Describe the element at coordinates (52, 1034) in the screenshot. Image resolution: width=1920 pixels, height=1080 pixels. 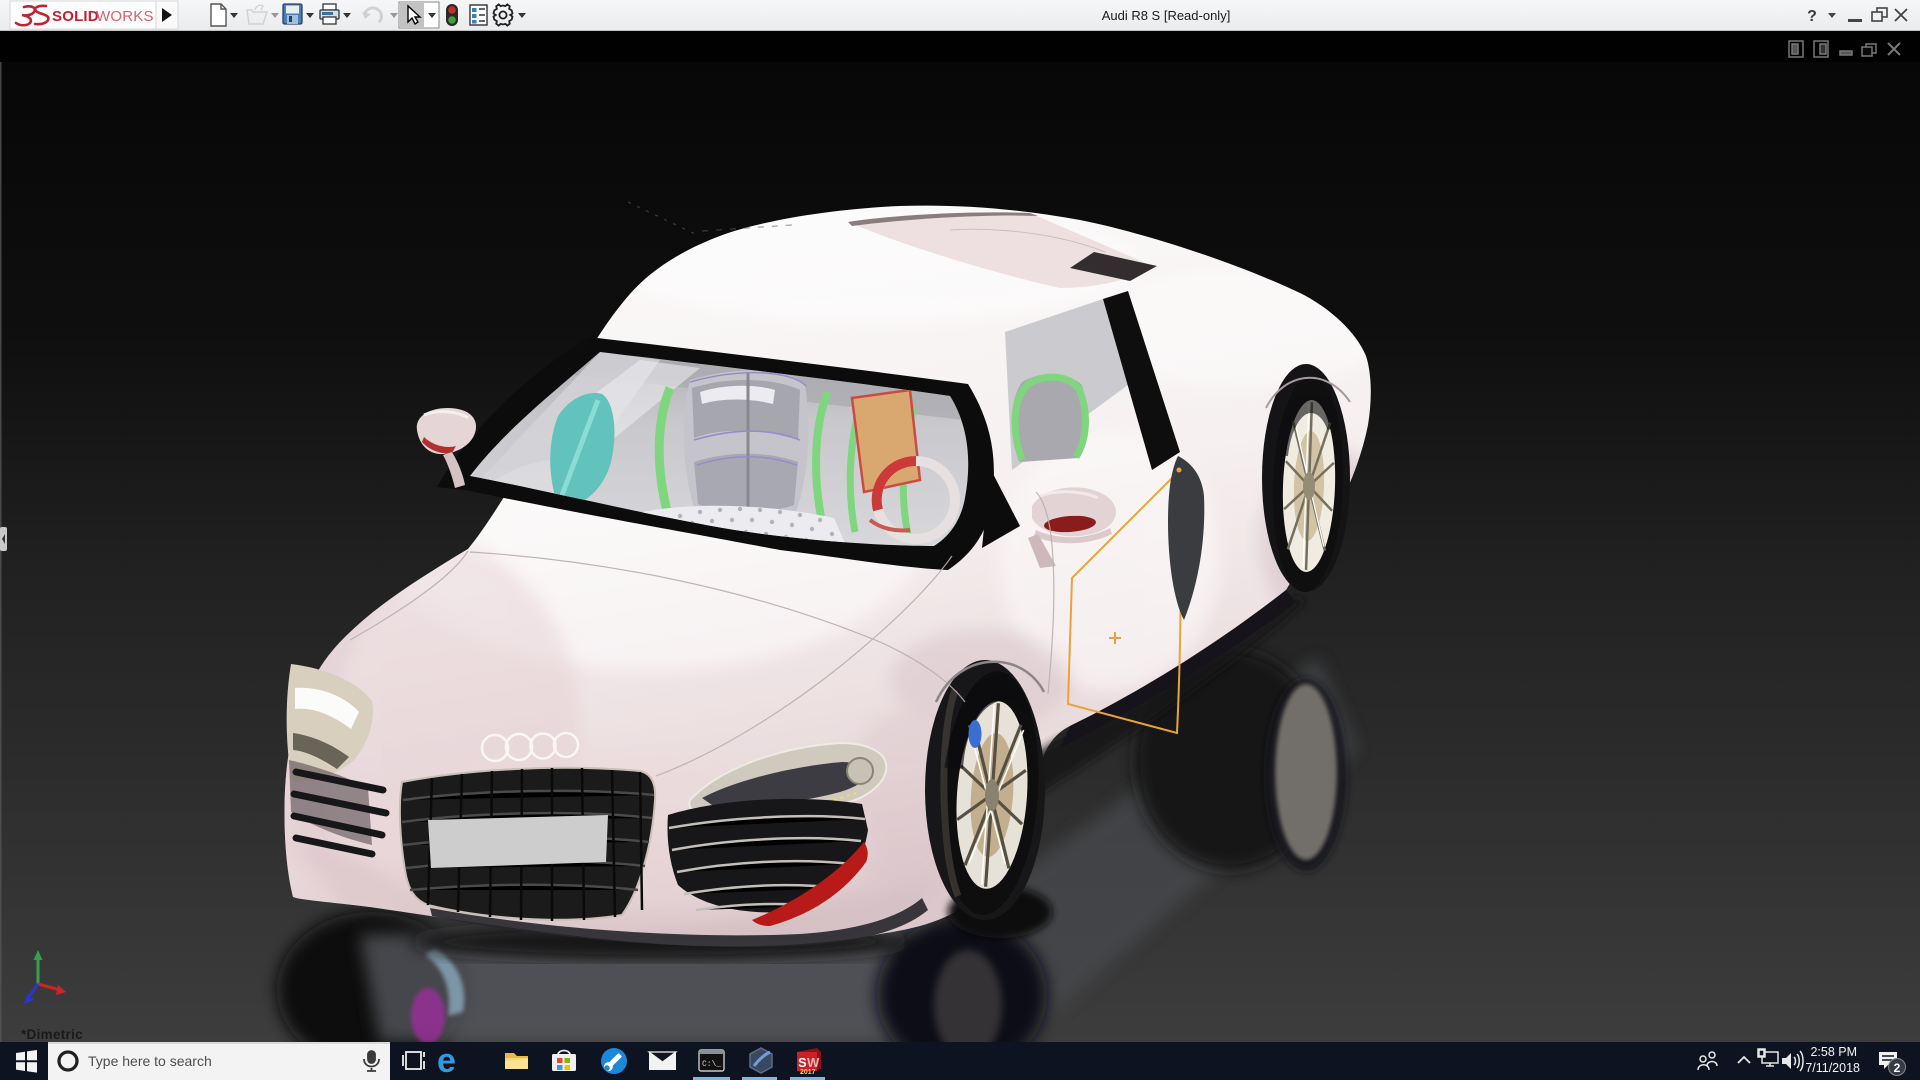
I see `svg-text: *Dimetric` at that location.